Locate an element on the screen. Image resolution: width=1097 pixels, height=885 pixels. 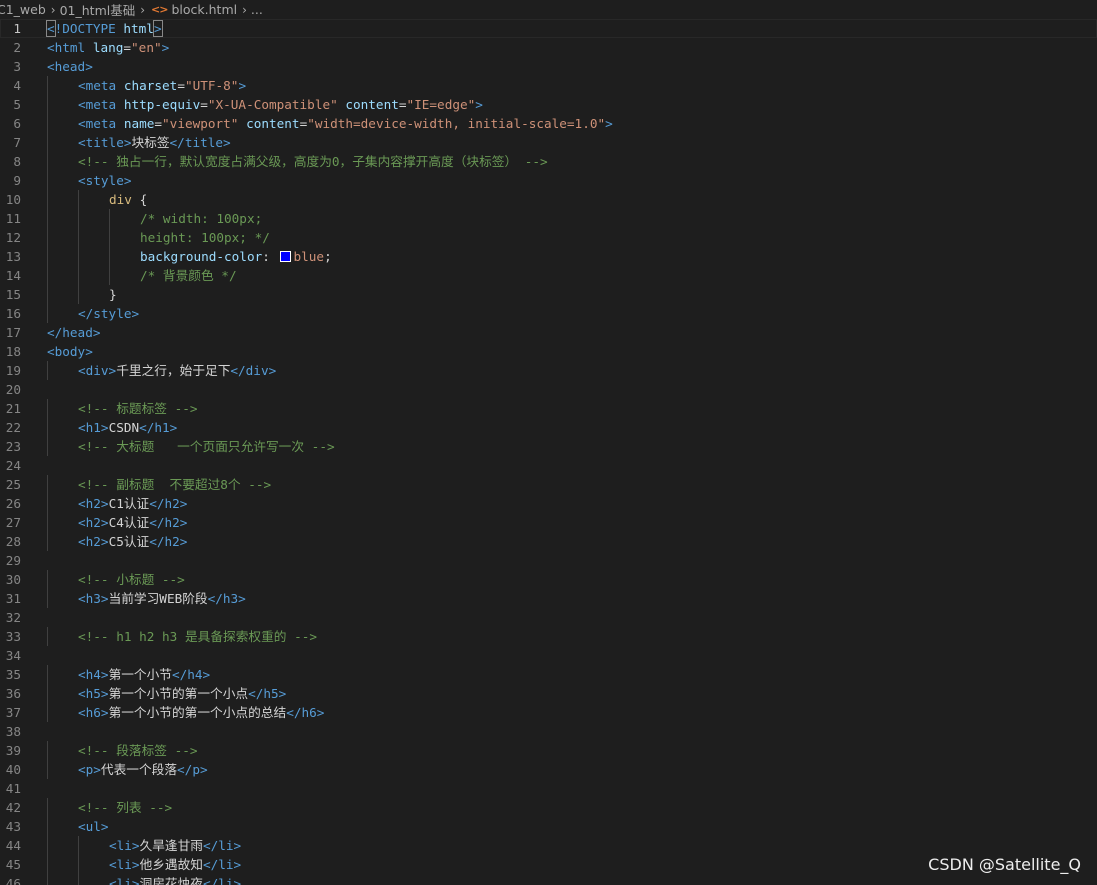
code-line: 42 <!-- 列表 --> is located at coordinates (548, 807).